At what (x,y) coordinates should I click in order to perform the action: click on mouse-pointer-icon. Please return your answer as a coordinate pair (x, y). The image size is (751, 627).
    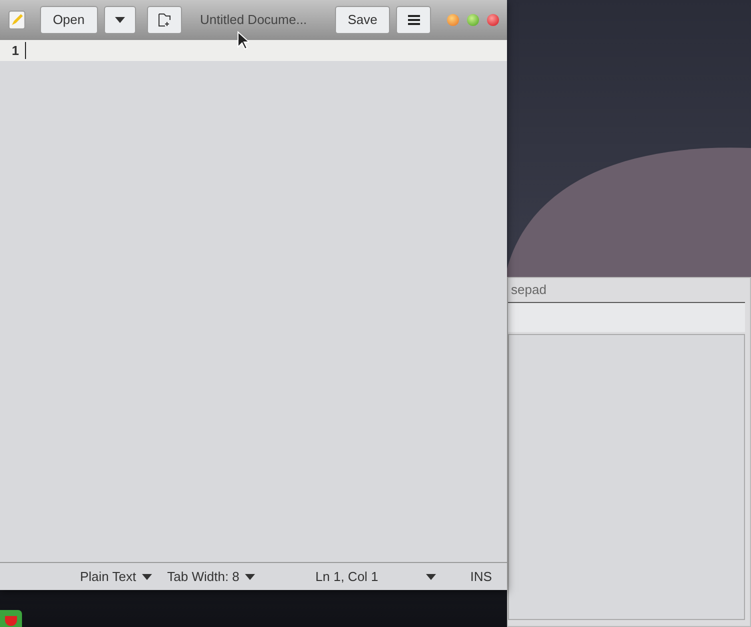
    Looking at the image, I should click on (243, 40).